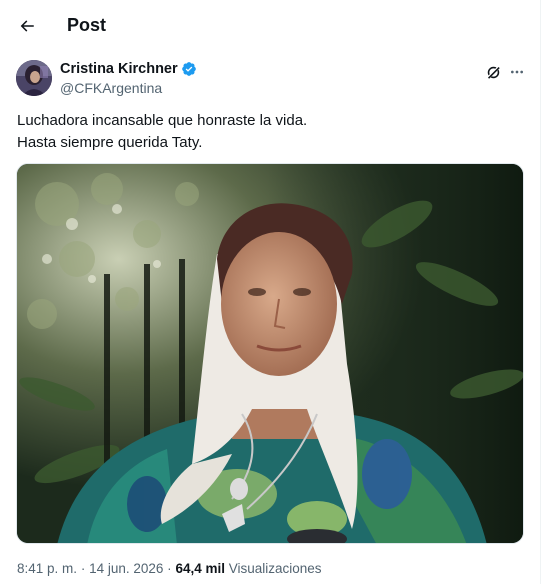  Describe the element at coordinates (110, 142) in the screenshot. I see `tweet-text-line: Hasta siempre querida Taty.` at that location.